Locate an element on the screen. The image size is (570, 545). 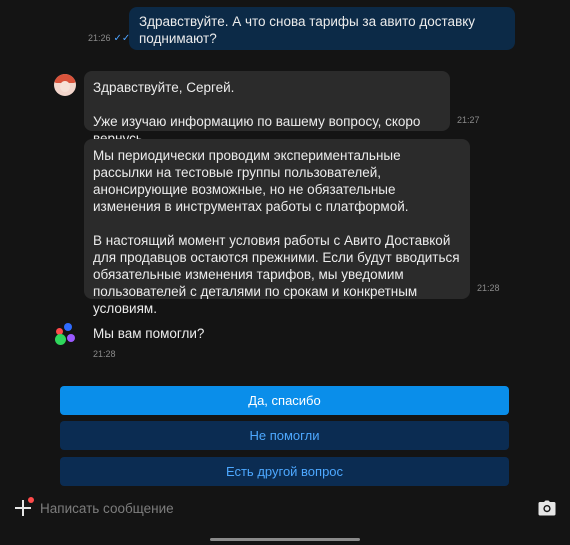
bot-question-time: 21:28 is located at coordinates (104, 354).